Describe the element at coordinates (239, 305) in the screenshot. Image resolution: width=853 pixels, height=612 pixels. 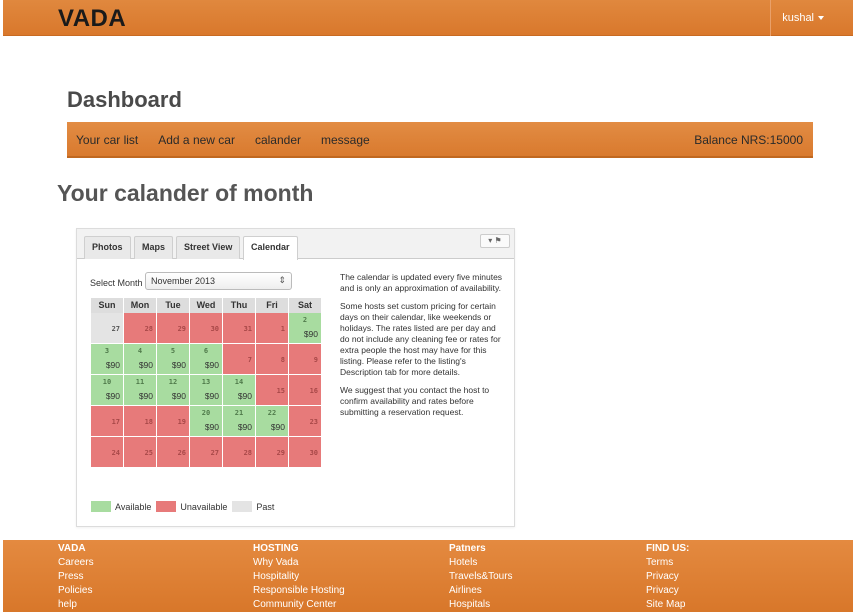
I see `weekday-header: Thu` at that location.